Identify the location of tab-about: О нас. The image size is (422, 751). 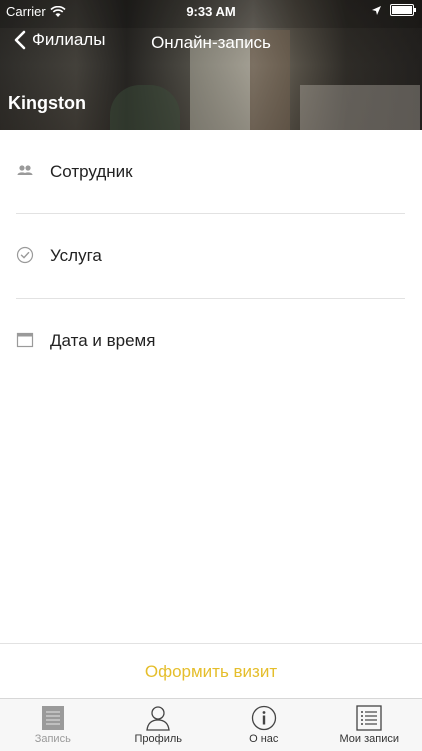
(264, 725).